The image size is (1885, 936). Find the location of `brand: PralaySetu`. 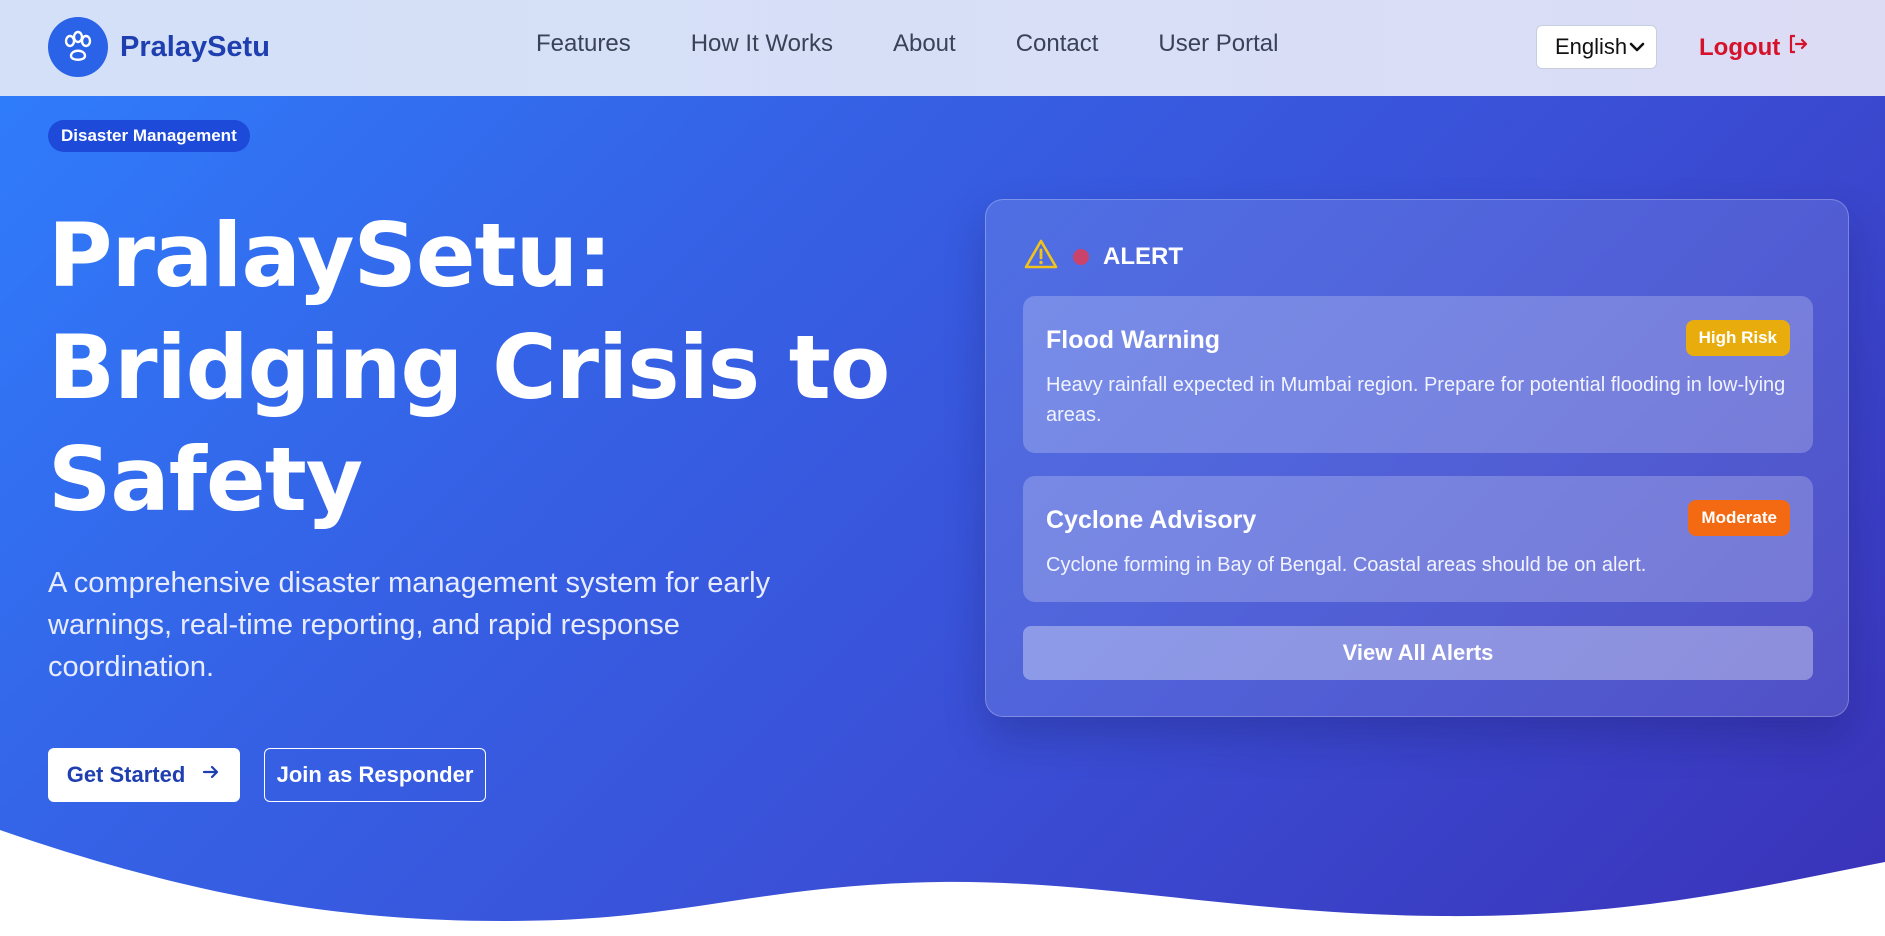

brand: PralaySetu is located at coordinates (159, 47).